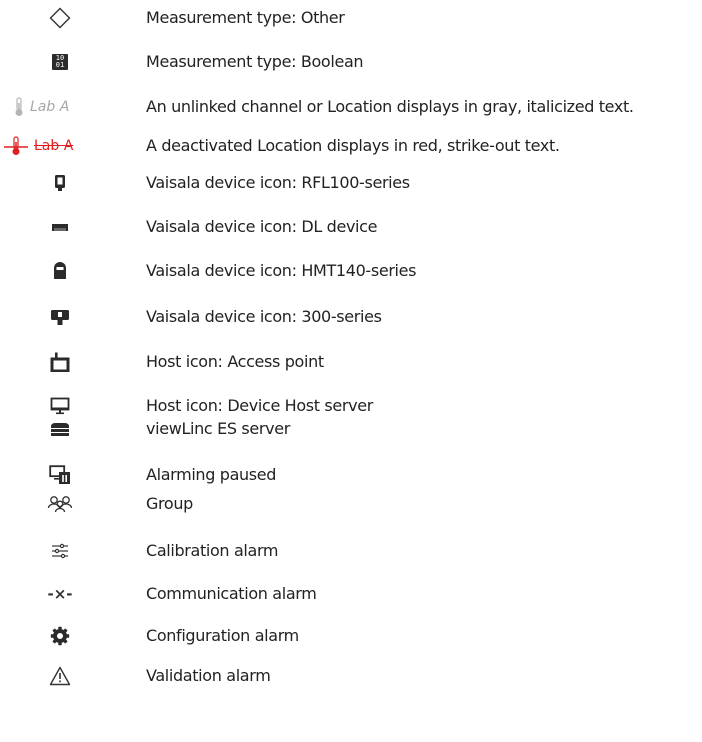  I want to click on legend-row: Vaisala device icon: HMT140-series, so click(351, 271).